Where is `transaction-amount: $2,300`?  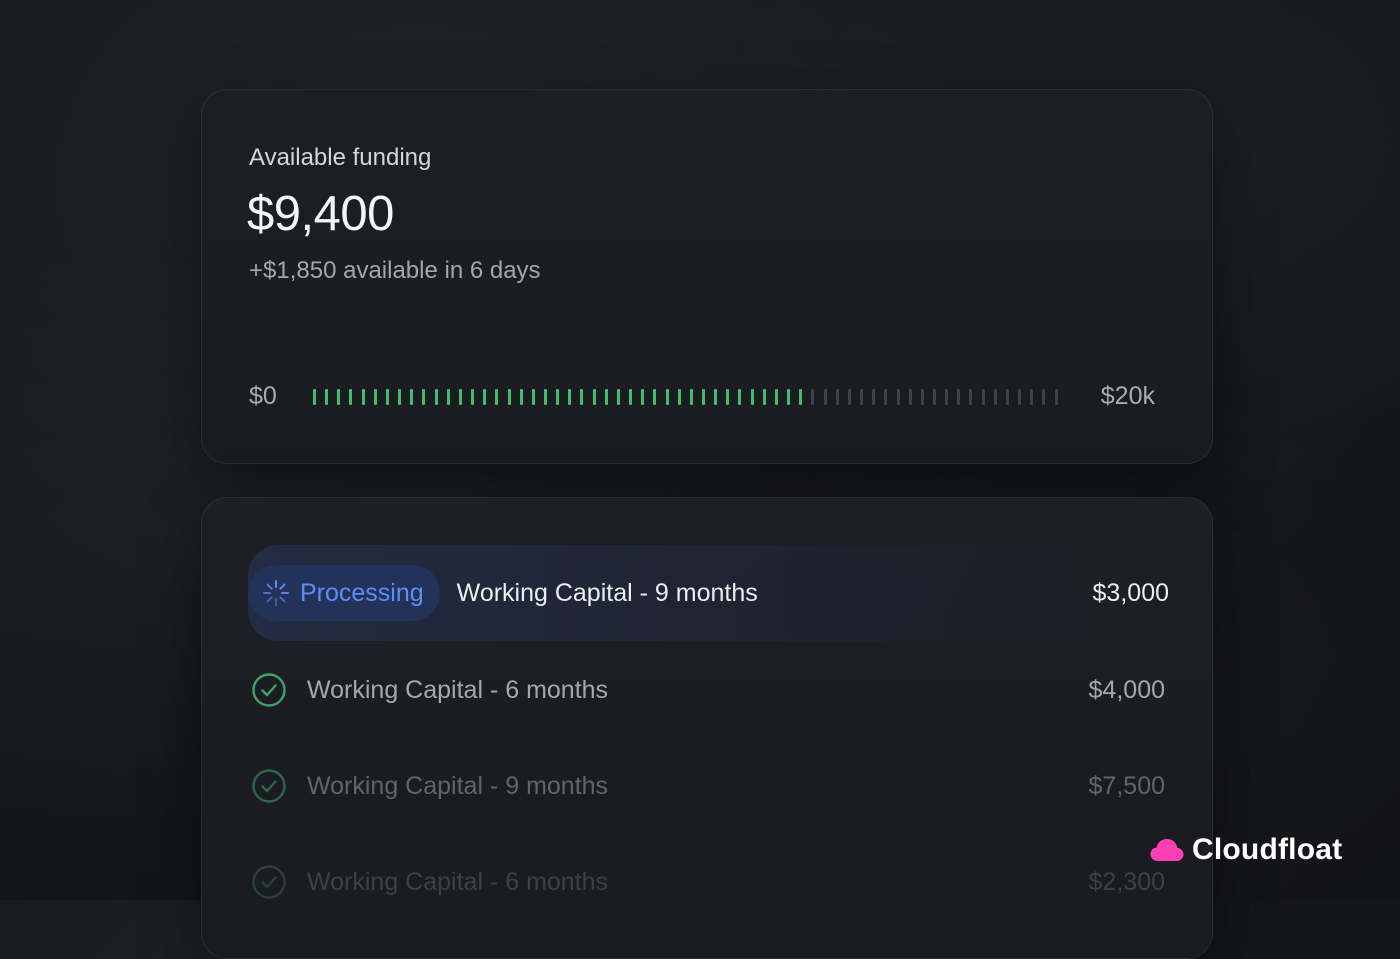
transaction-amount: $2,300 is located at coordinates (1126, 881).